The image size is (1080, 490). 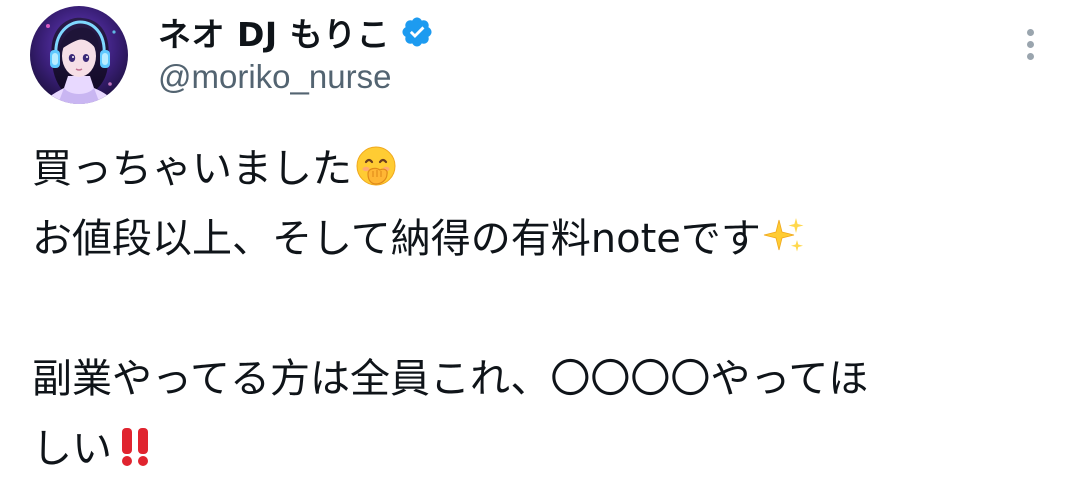 I want to click on tweet-line: 買っちゃいました, so click(x=542, y=169).